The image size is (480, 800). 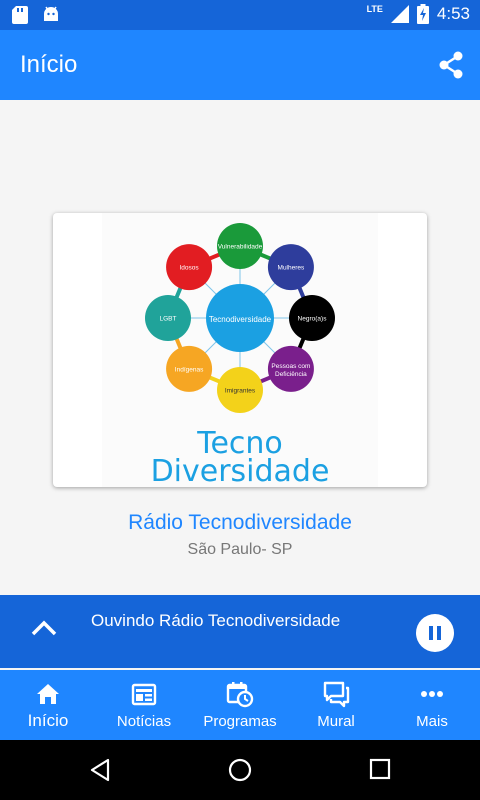 I want to click on nav-item-mais: Mais, so click(x=432, y=705).